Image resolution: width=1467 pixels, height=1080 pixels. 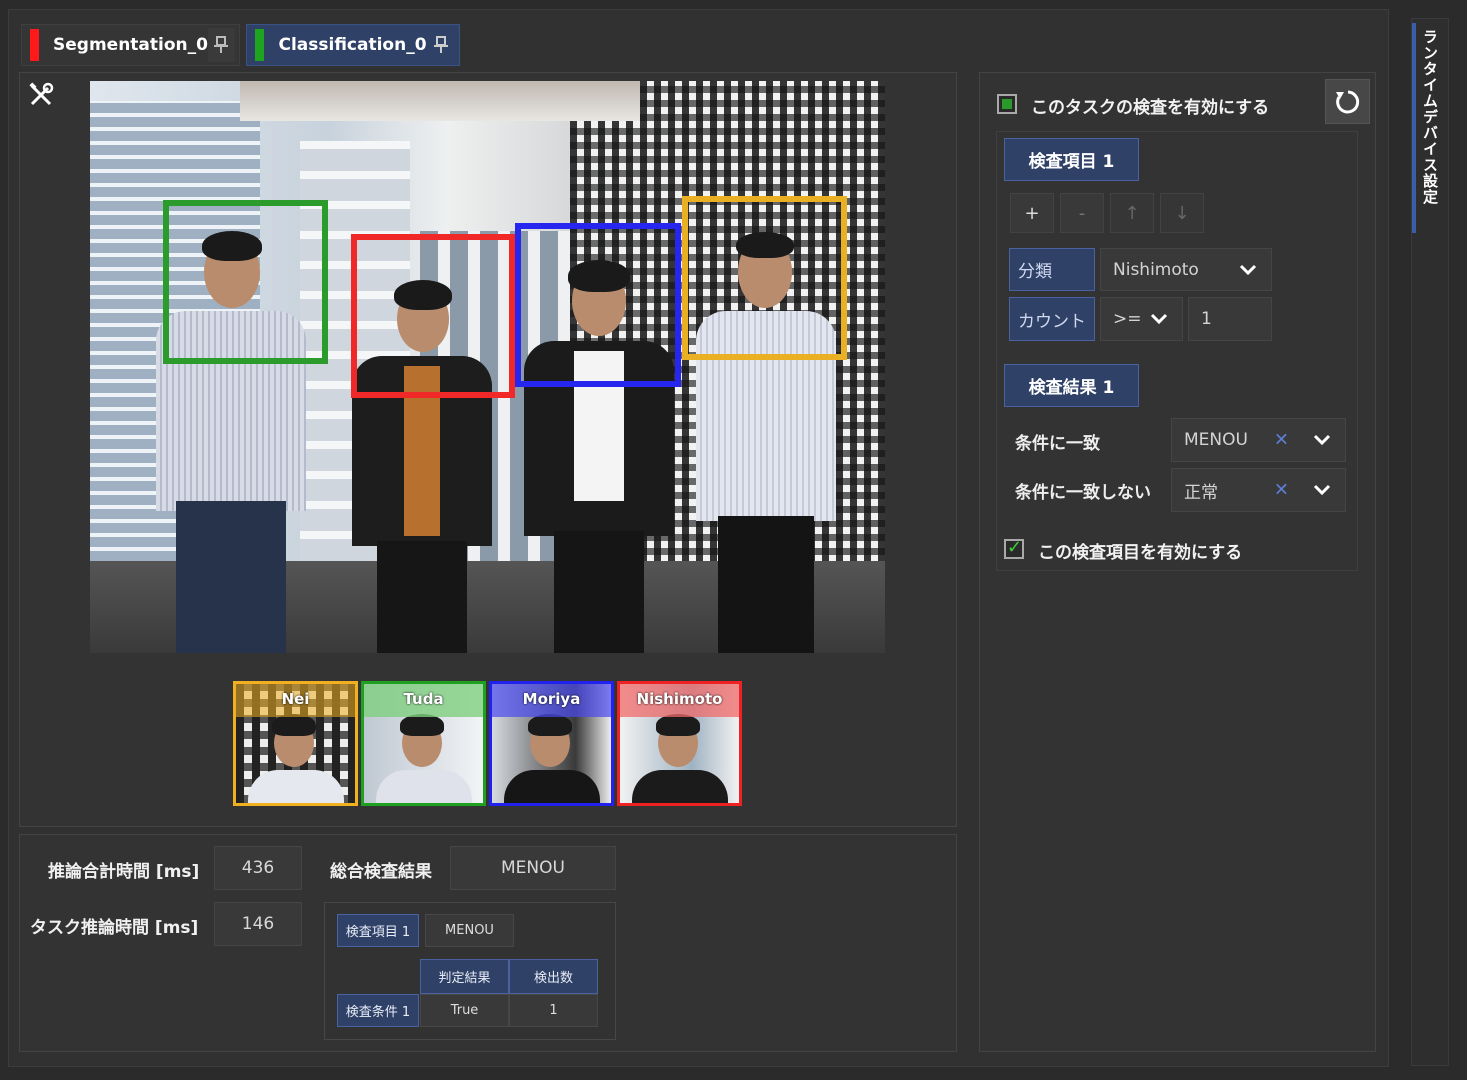 I want to click on match-result-value: MENOU, so click(x=1216, y=440).